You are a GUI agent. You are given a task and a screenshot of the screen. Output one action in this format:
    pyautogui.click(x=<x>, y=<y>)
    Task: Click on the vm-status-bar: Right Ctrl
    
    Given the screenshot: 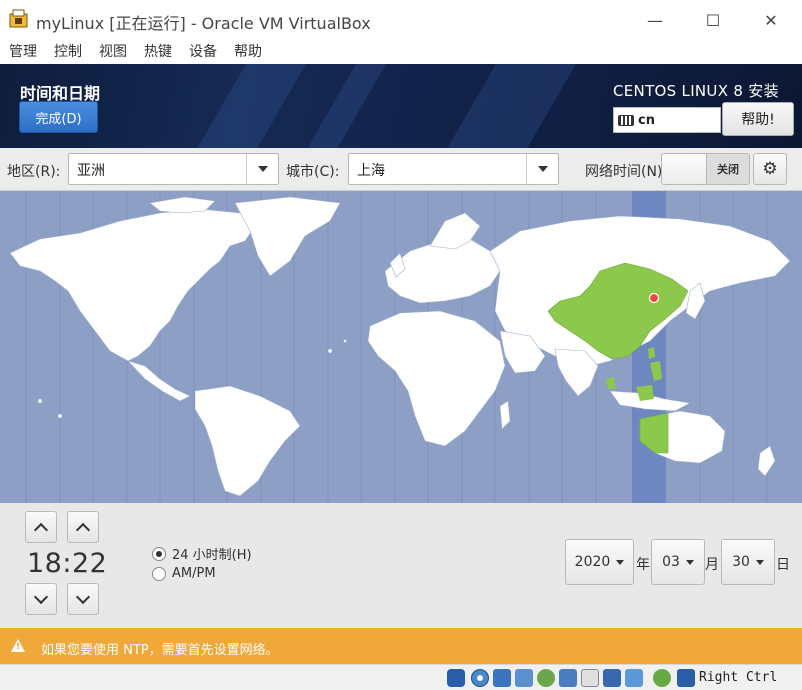 What is the action you would take?
    pyautogui.click(x=401, y=677)
    